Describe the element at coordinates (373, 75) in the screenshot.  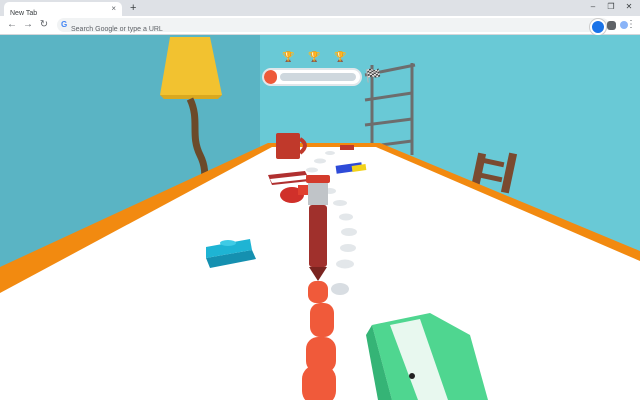
I see `finish-flag-icon: 🏁` at that location.